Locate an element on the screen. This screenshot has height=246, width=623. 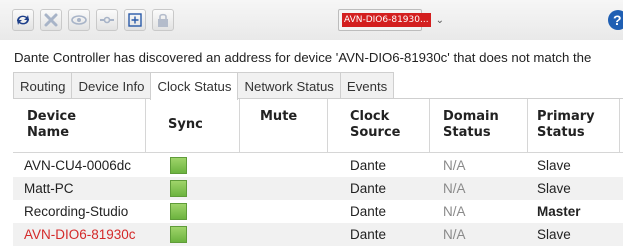
tools-icon is located at coordinates (51, 20).